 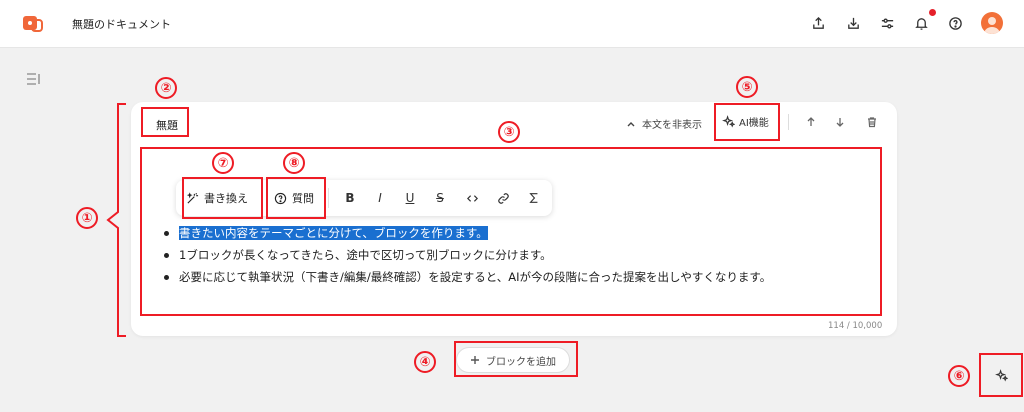 I want to click on annotation-marker-8: ⑧, so click(x=294, y=163).